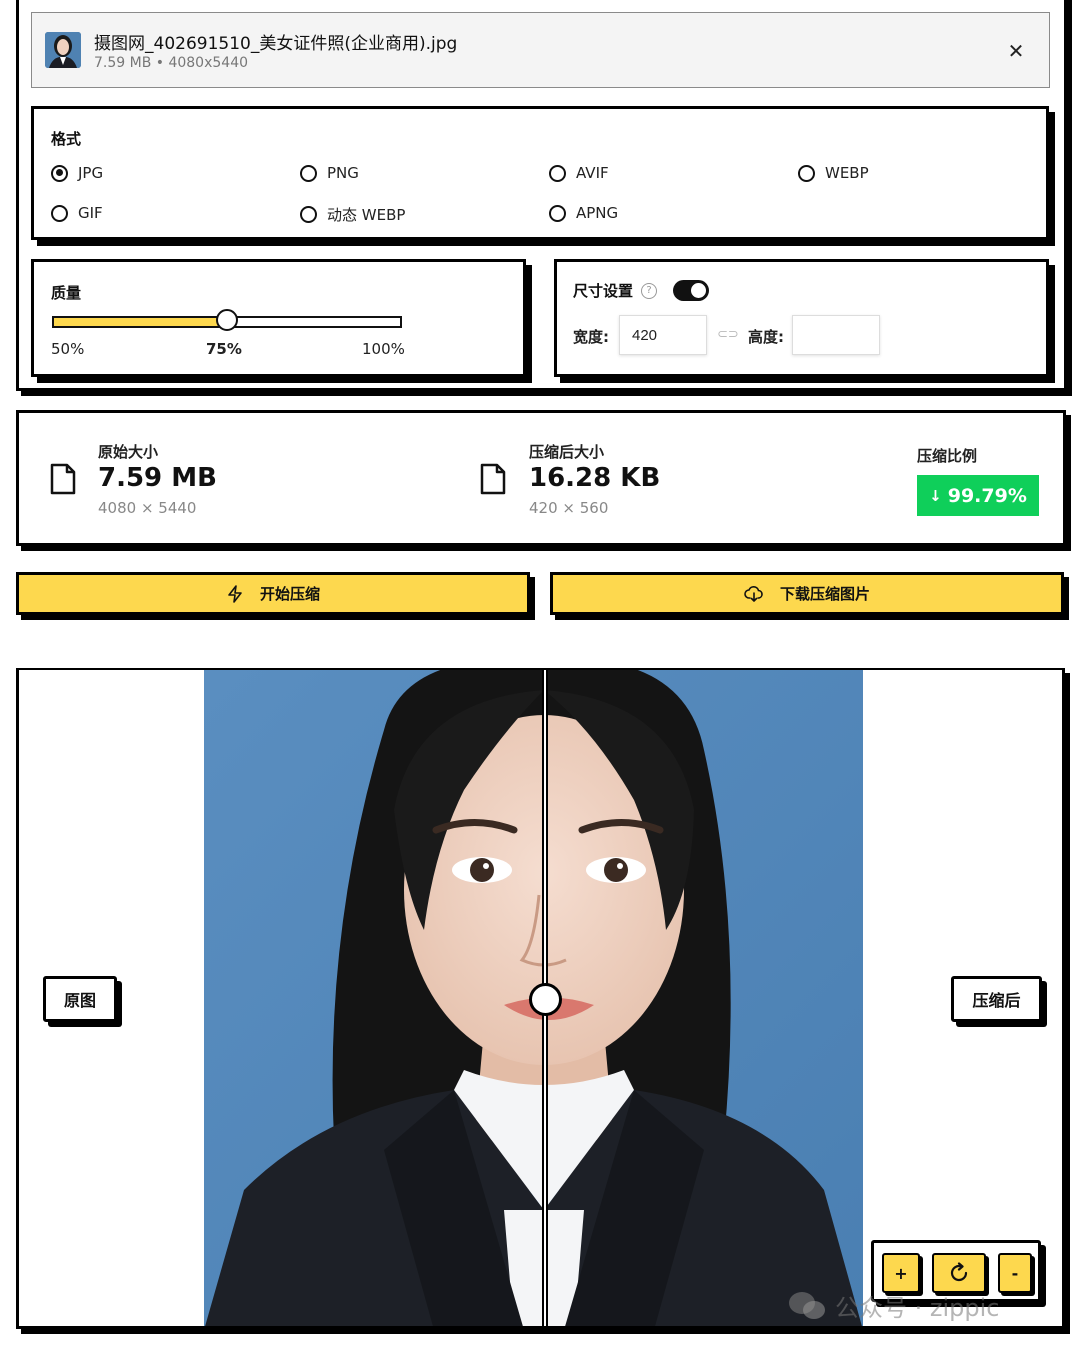 This screenshot has width=1080, height=1353. I want to click on size-title: 尺寸设置, so click(603, 291).